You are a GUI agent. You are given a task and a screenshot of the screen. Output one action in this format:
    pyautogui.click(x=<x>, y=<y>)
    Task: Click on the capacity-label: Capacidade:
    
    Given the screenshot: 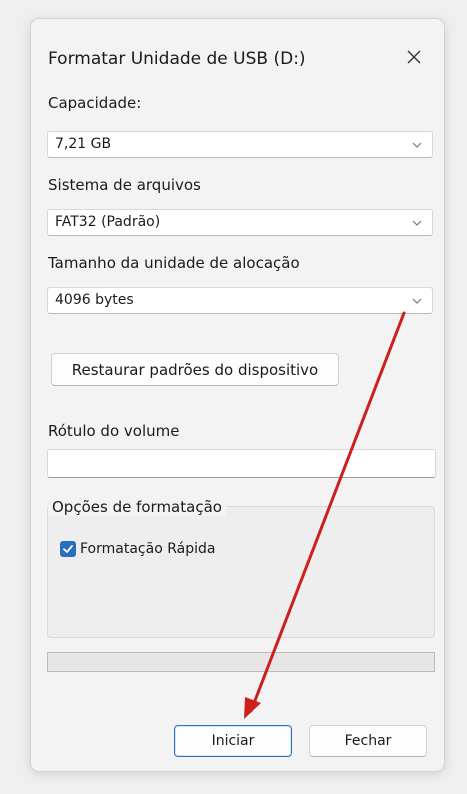 What is the action you would take?
    pyautogui.click(x=95, y=103)
    